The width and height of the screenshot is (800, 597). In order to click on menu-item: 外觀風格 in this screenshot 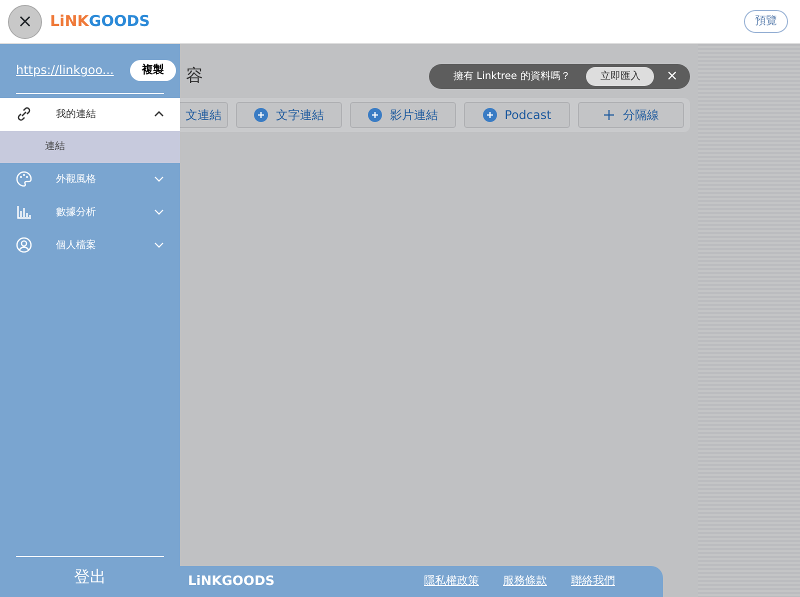, I will do `click(90, 179)`.